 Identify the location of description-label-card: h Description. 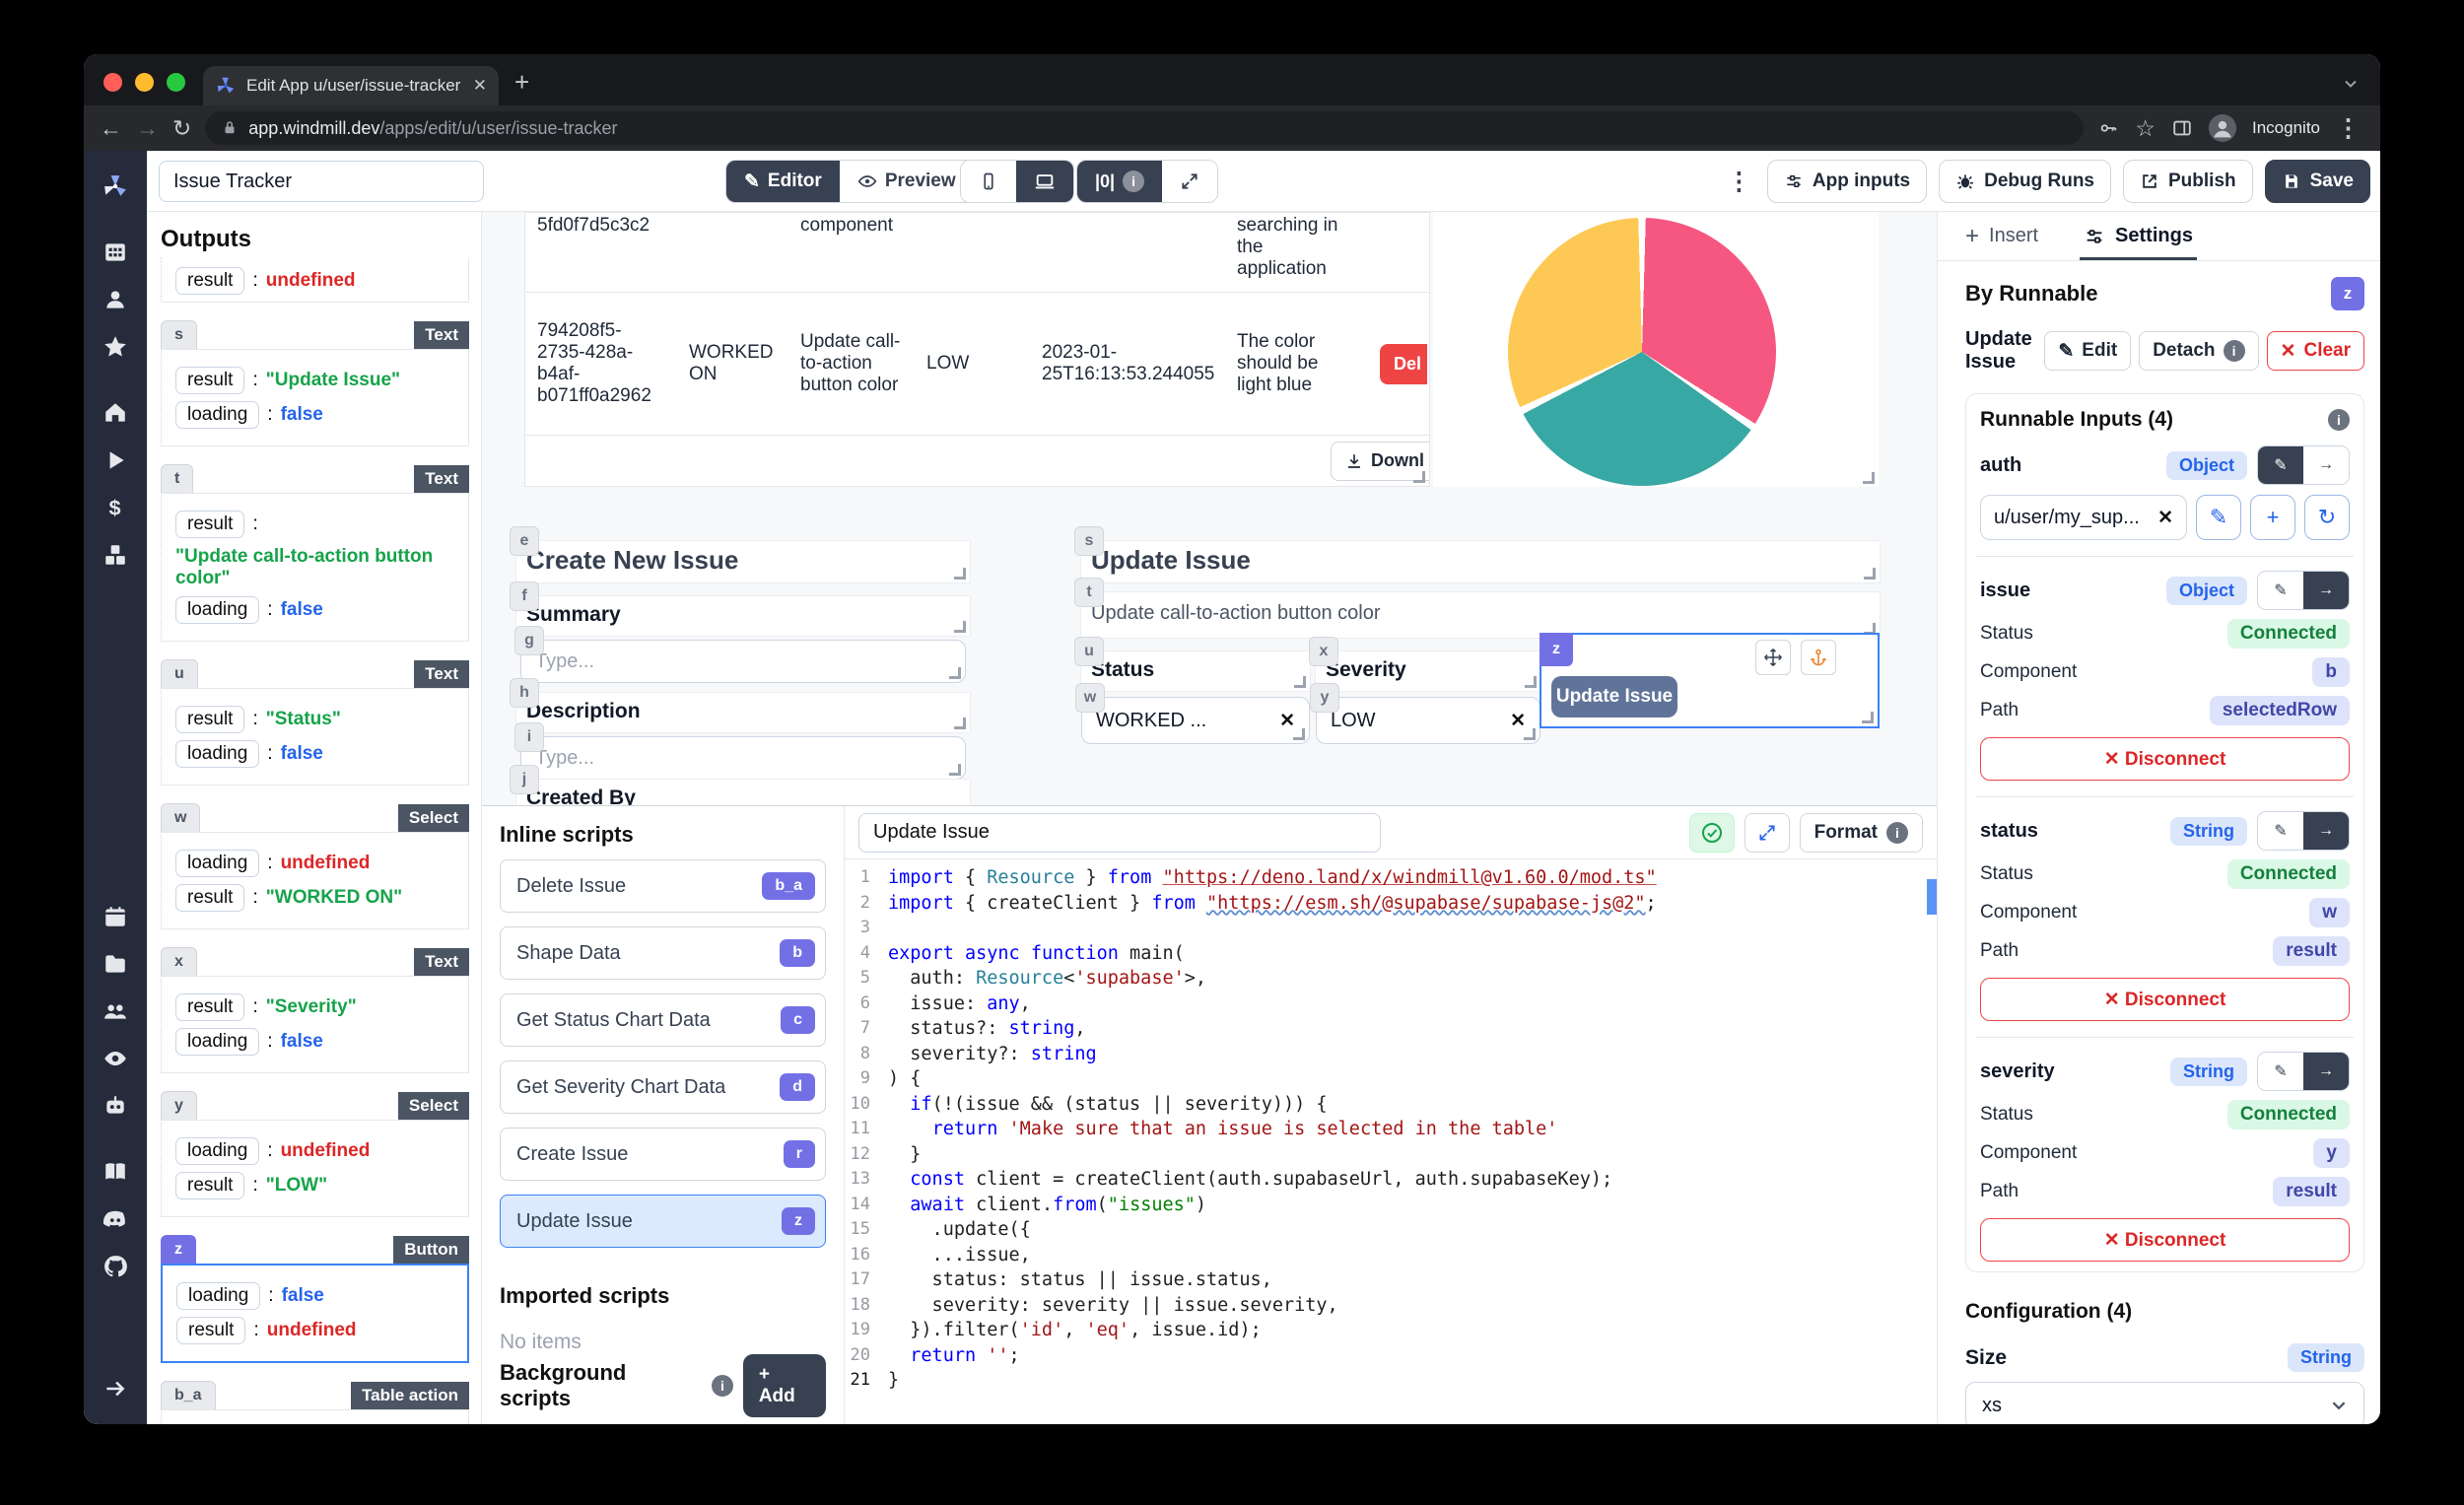
(740, 705).